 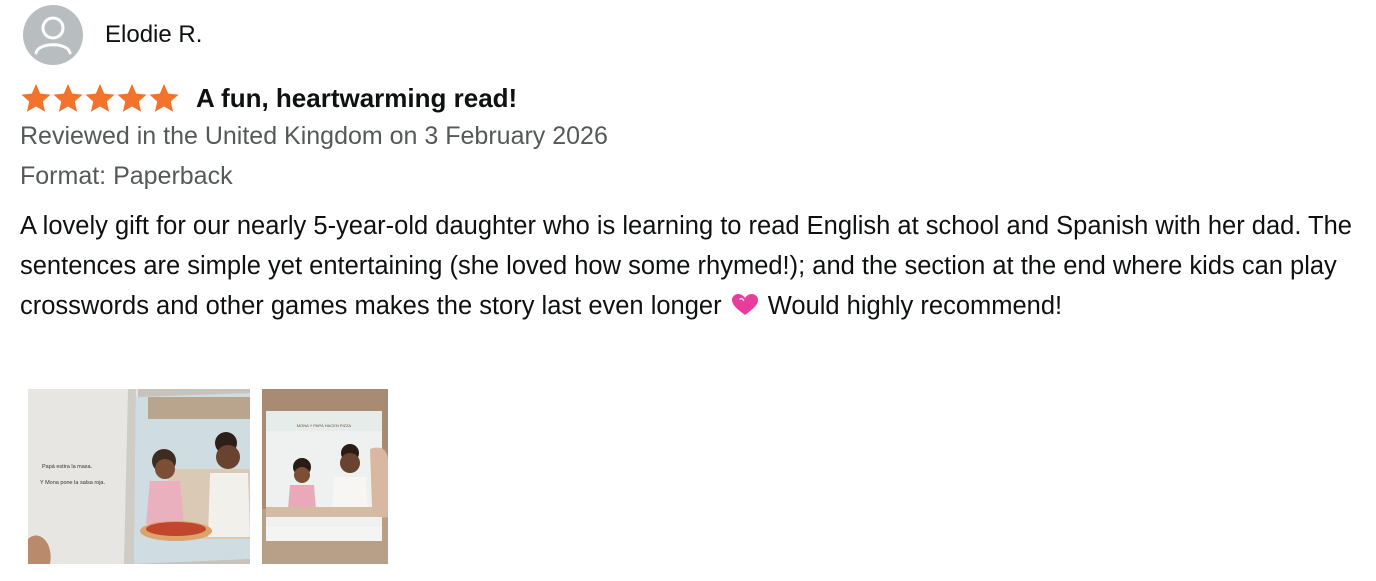 I want to click on review-photo-2: MONA Y PAPÁ HACEN PIZZA, so click(x=325, y=476).